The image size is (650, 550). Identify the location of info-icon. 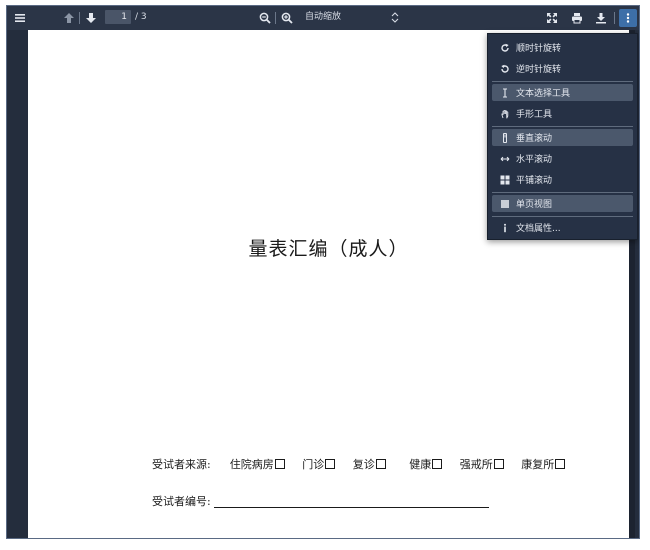
(505, 227).